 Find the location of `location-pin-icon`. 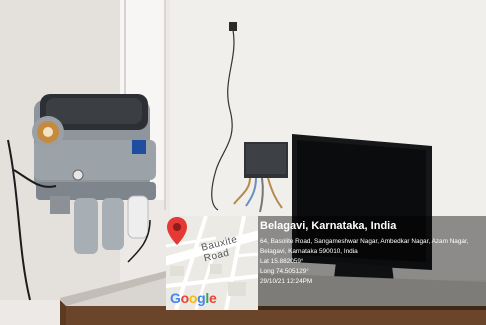

location-pin-icon is located at coordinates (177, 231).